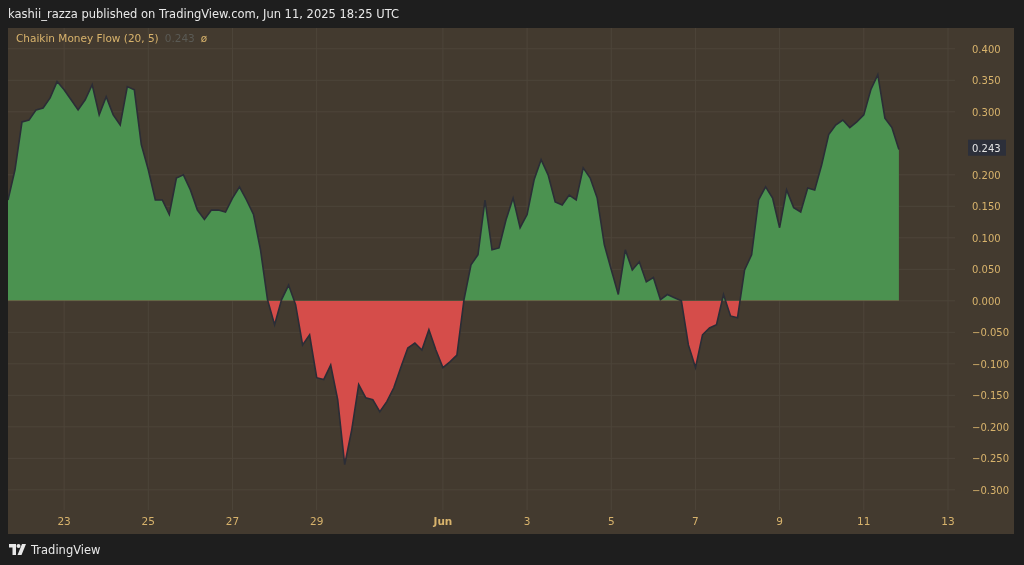  I want to click on axis-label: 0.100, so click(986, 238).